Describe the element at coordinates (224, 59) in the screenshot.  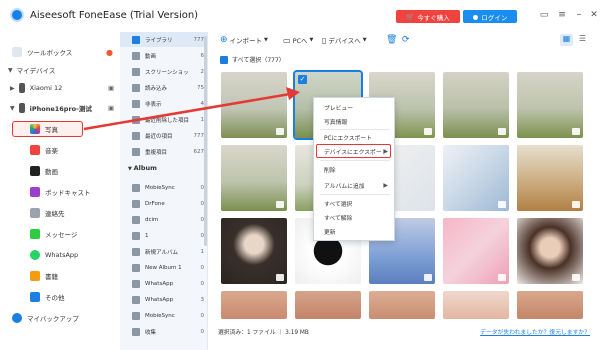
I see `select-all-checkbox` at that location.